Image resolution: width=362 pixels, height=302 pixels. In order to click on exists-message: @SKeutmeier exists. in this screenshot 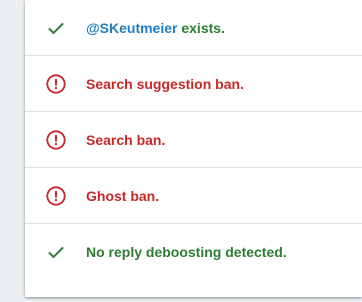, I will do `click(155, 28)`.